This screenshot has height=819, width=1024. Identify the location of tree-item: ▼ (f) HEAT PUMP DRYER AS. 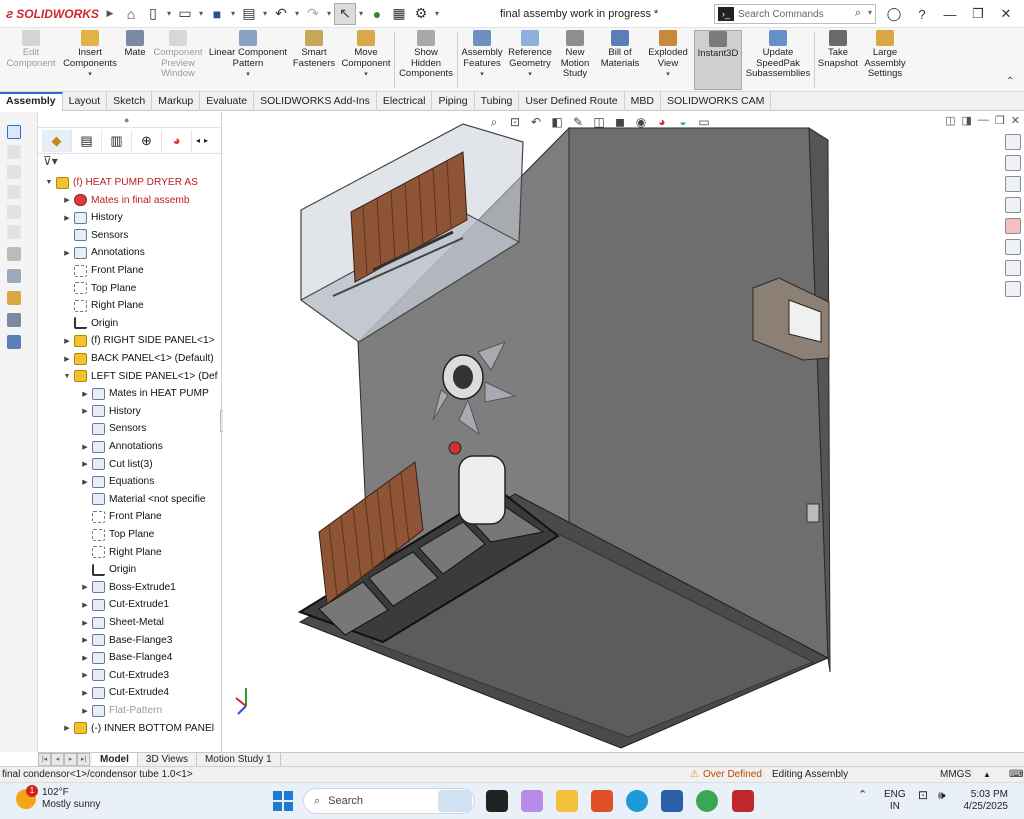
(121, 182).